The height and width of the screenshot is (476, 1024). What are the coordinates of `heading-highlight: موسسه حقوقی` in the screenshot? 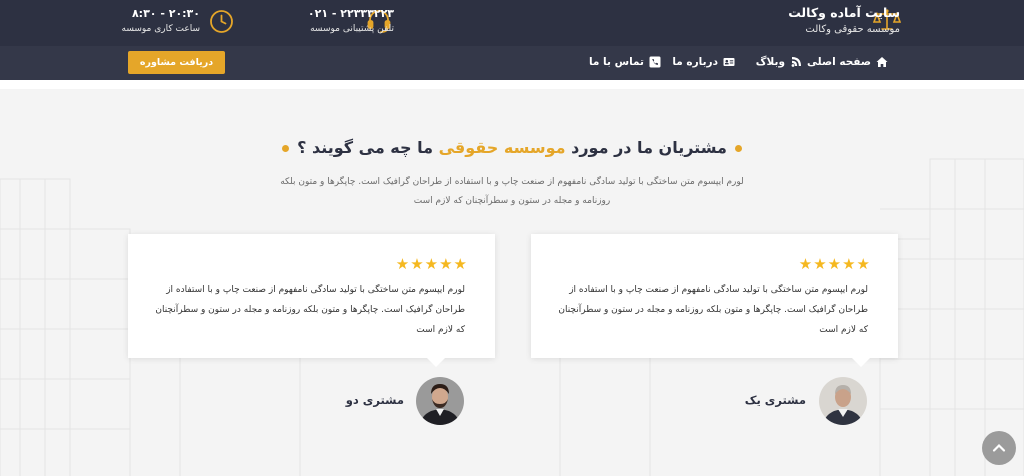 It's located at (502, 147).